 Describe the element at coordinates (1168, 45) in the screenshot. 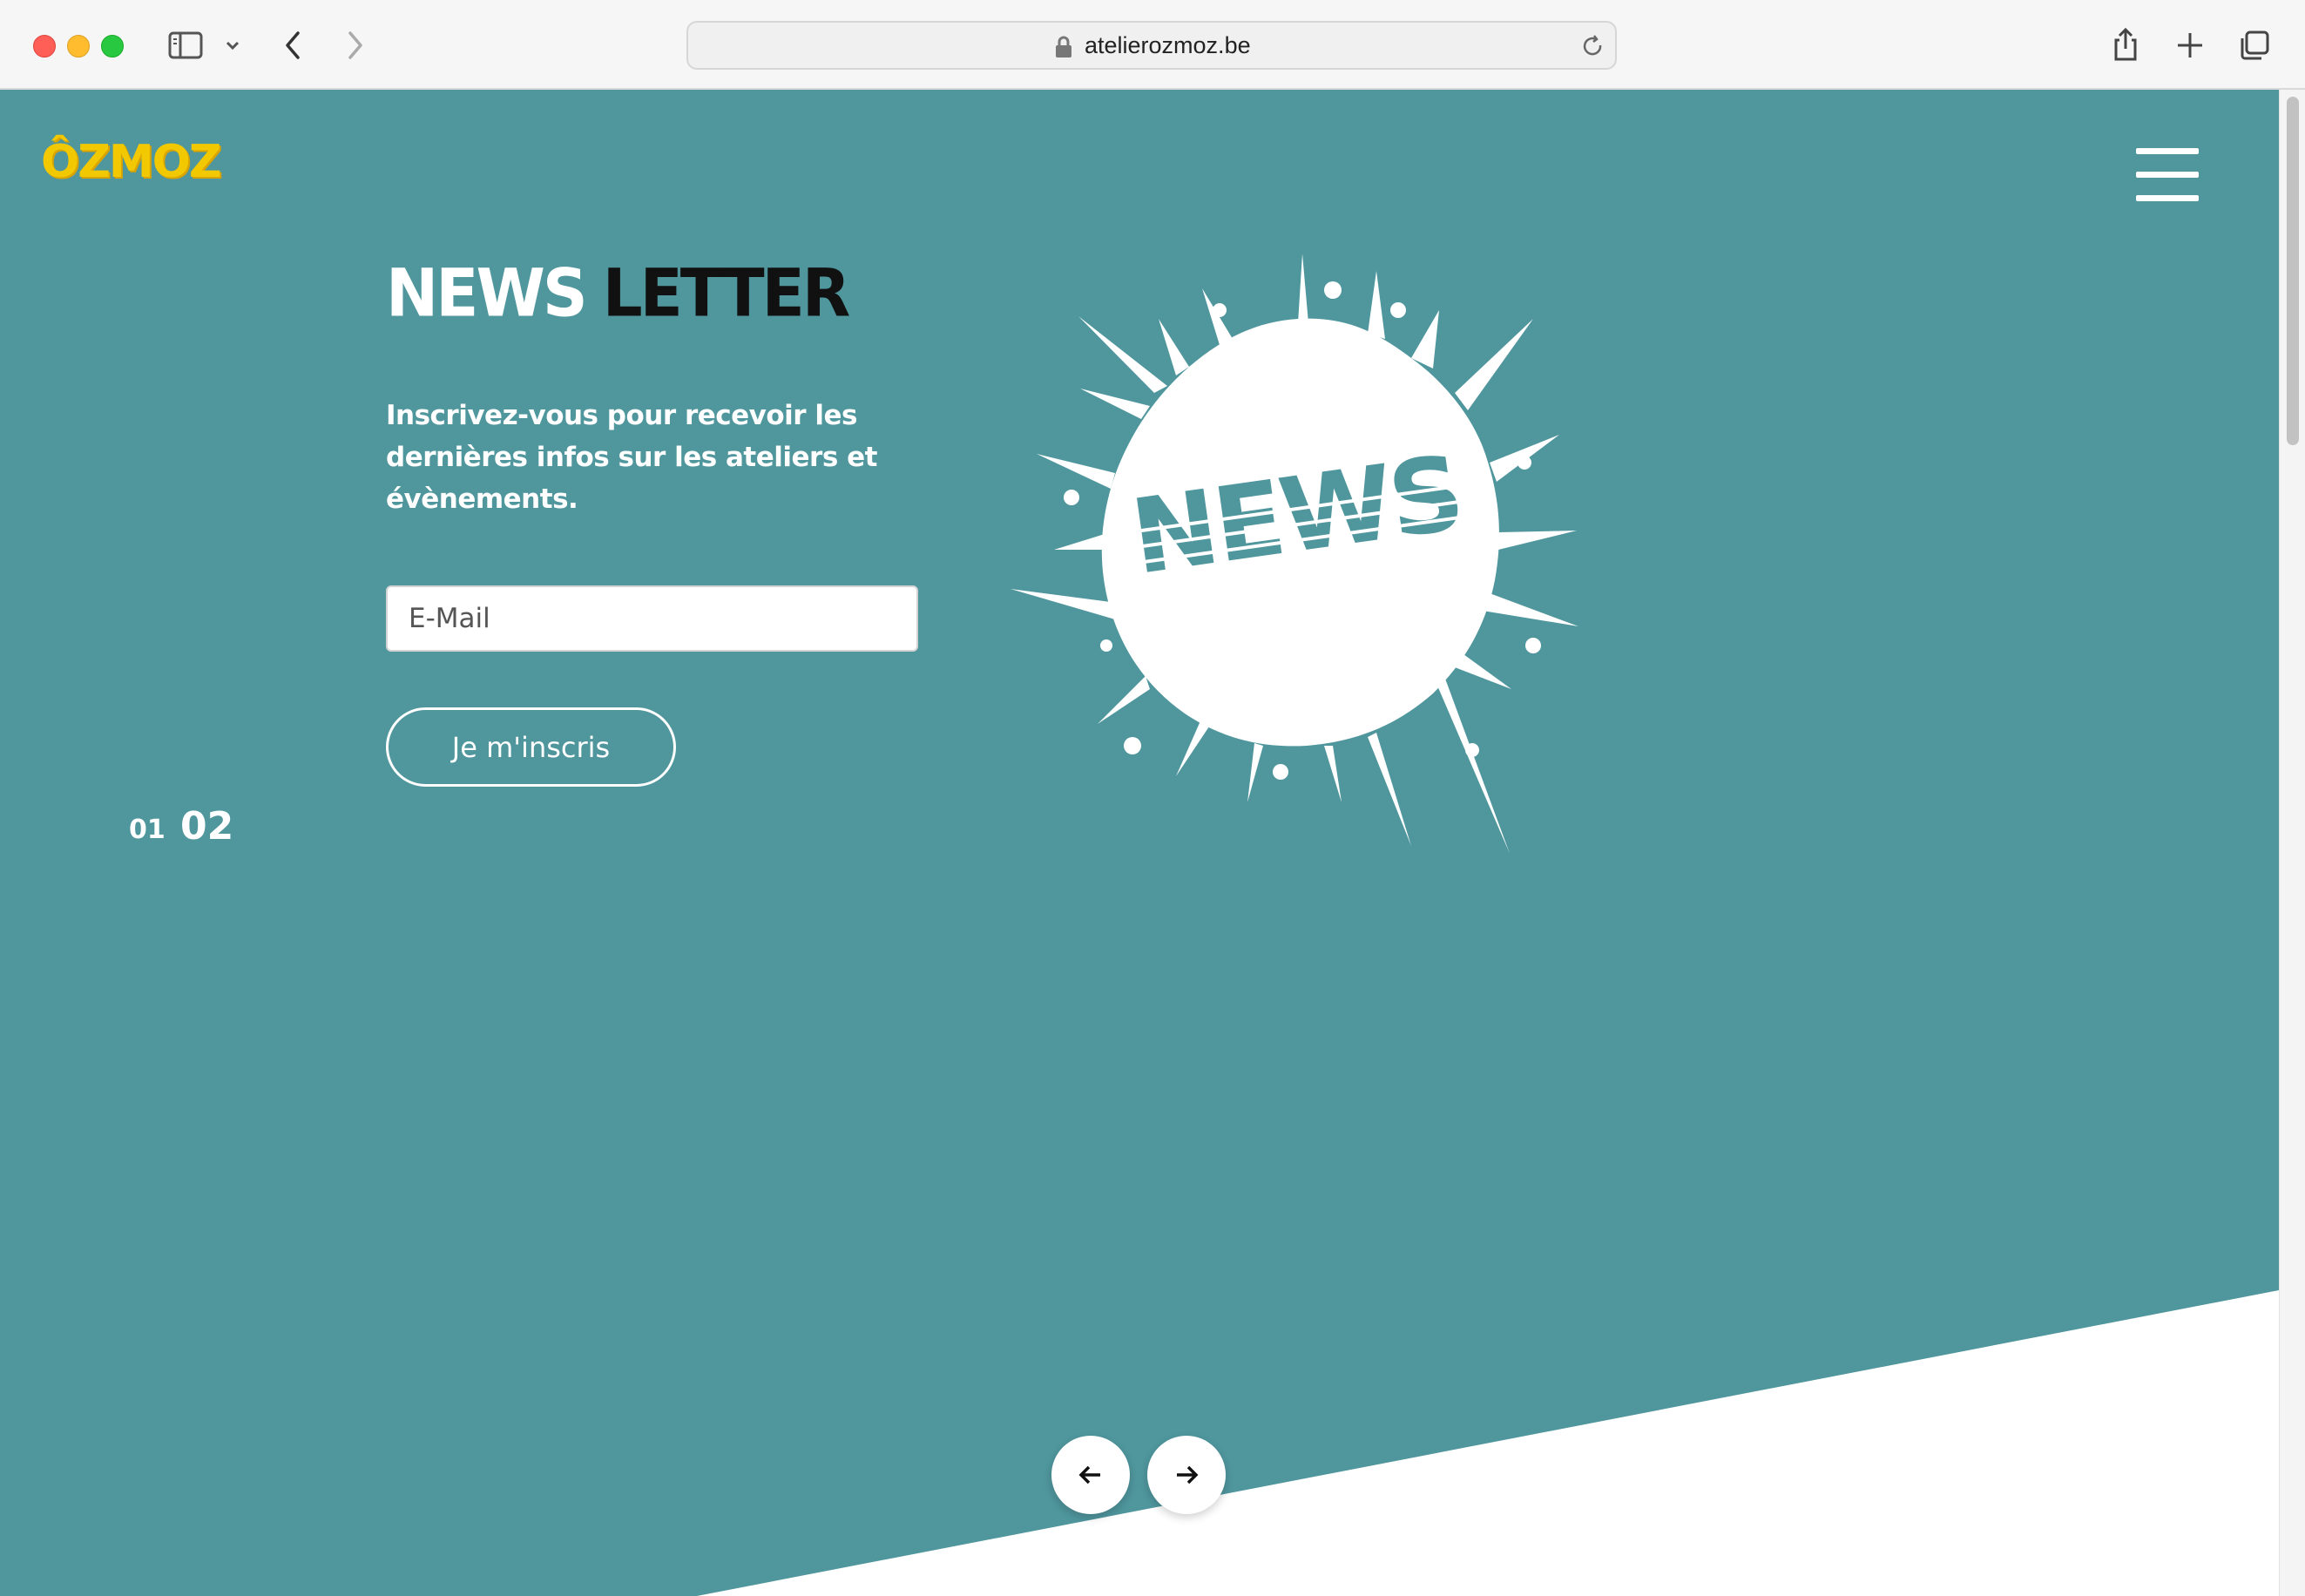

I see `address-url: atelierozmoz.be` at that location.